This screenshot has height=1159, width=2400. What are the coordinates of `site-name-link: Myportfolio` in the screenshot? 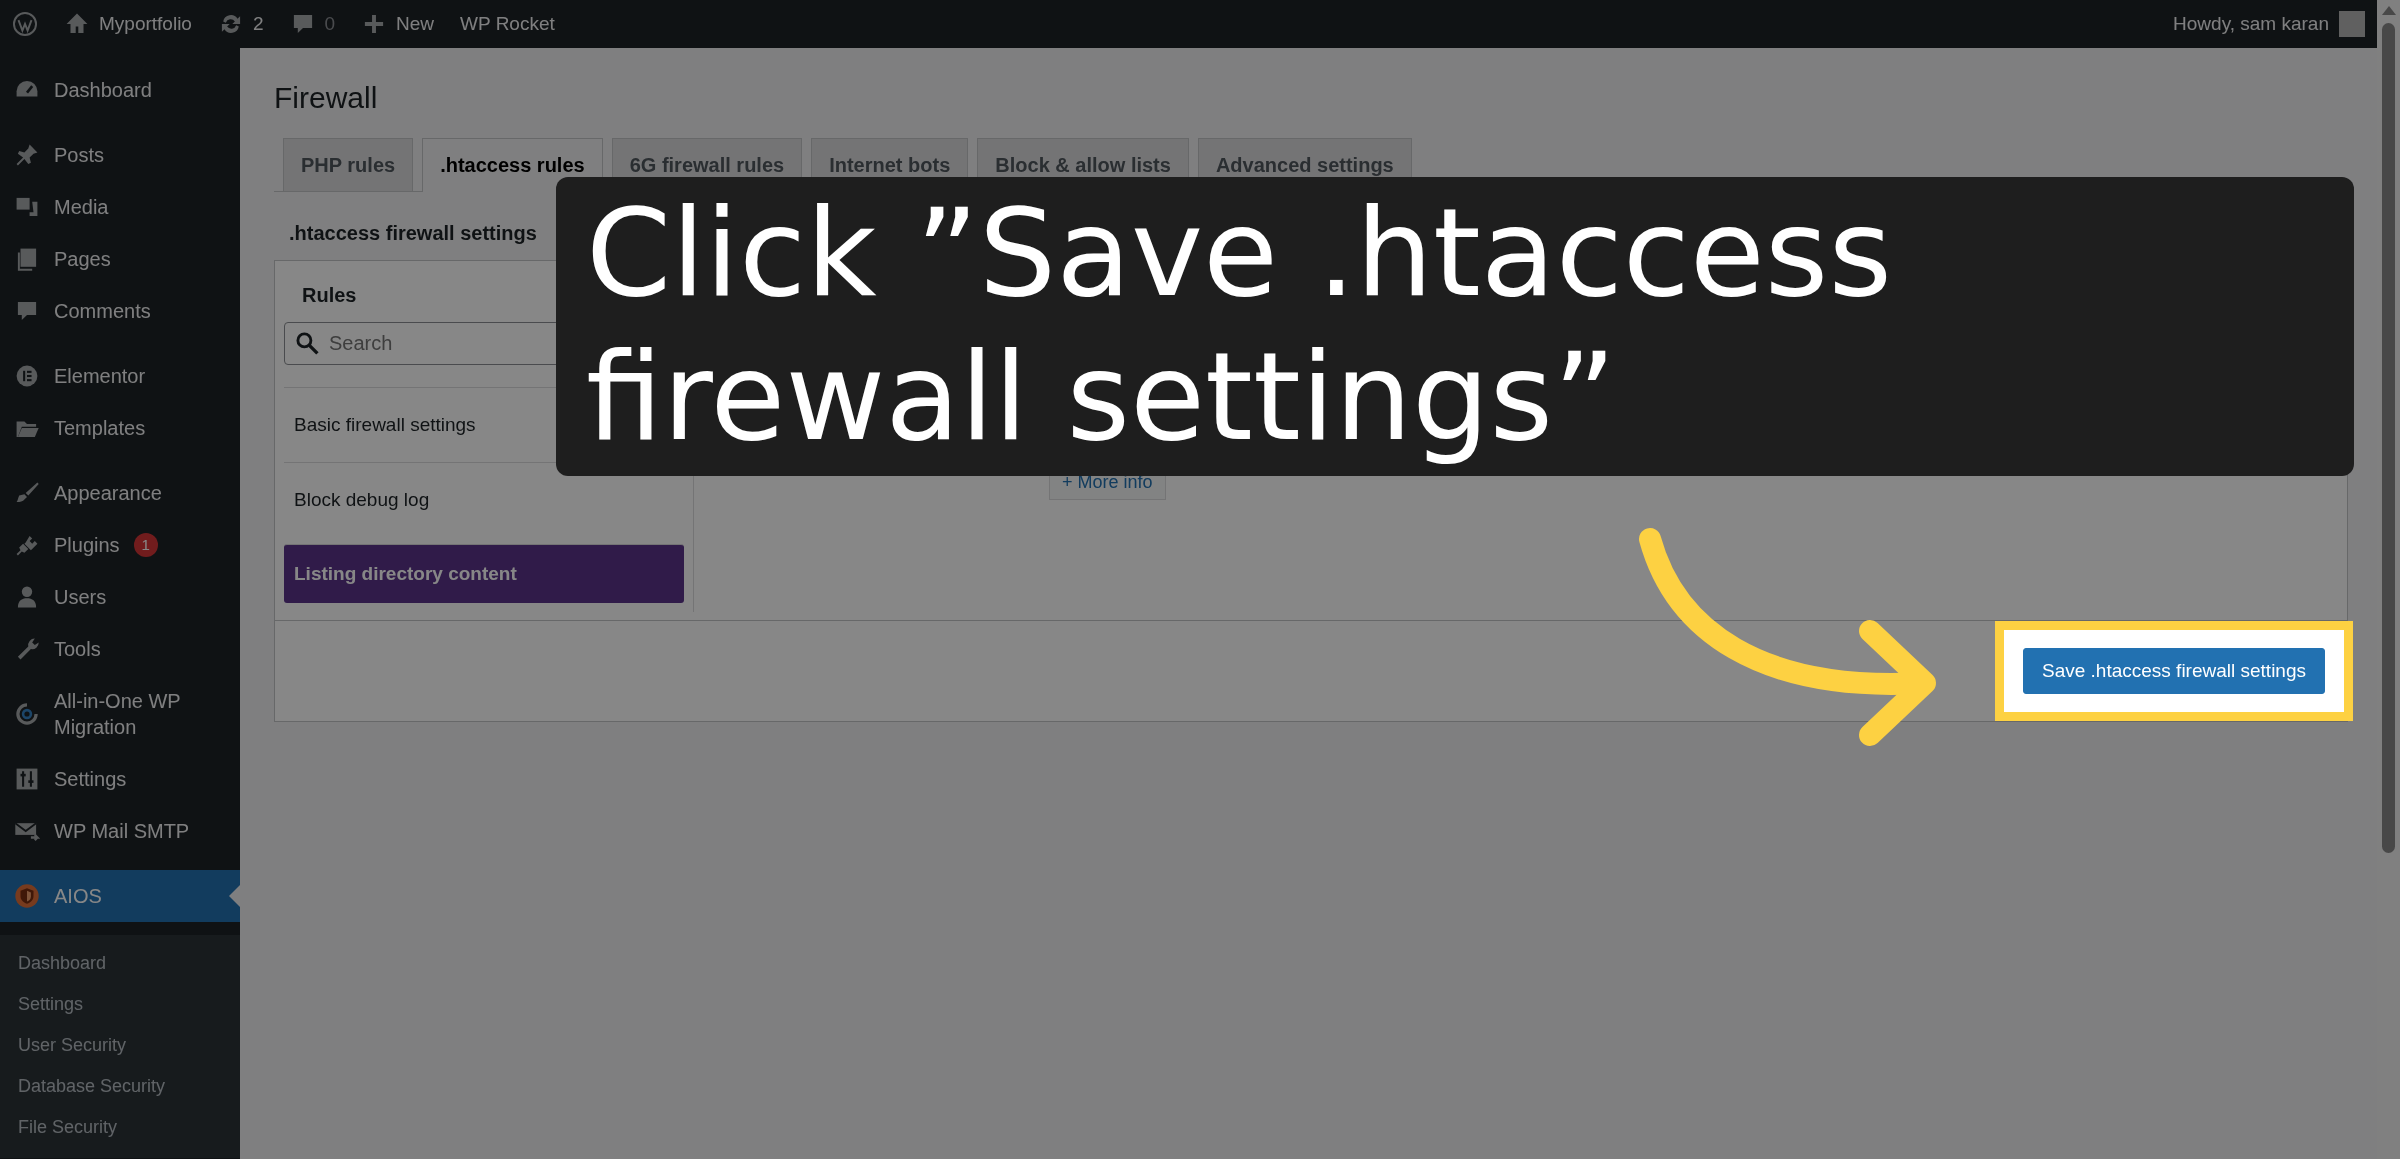 It's located at (145, 24).